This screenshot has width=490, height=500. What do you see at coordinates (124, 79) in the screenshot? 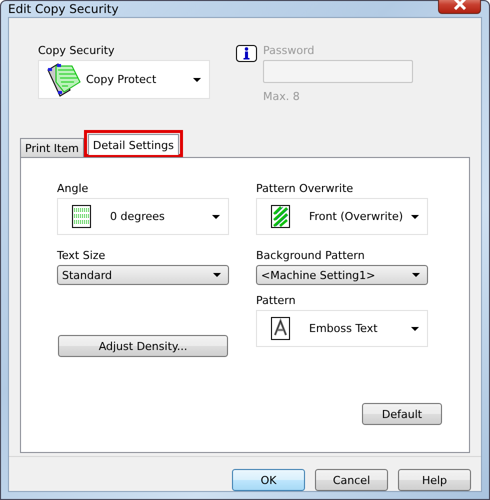
I see `dropdown: Copy Protect` at bounding box center [124, 79].